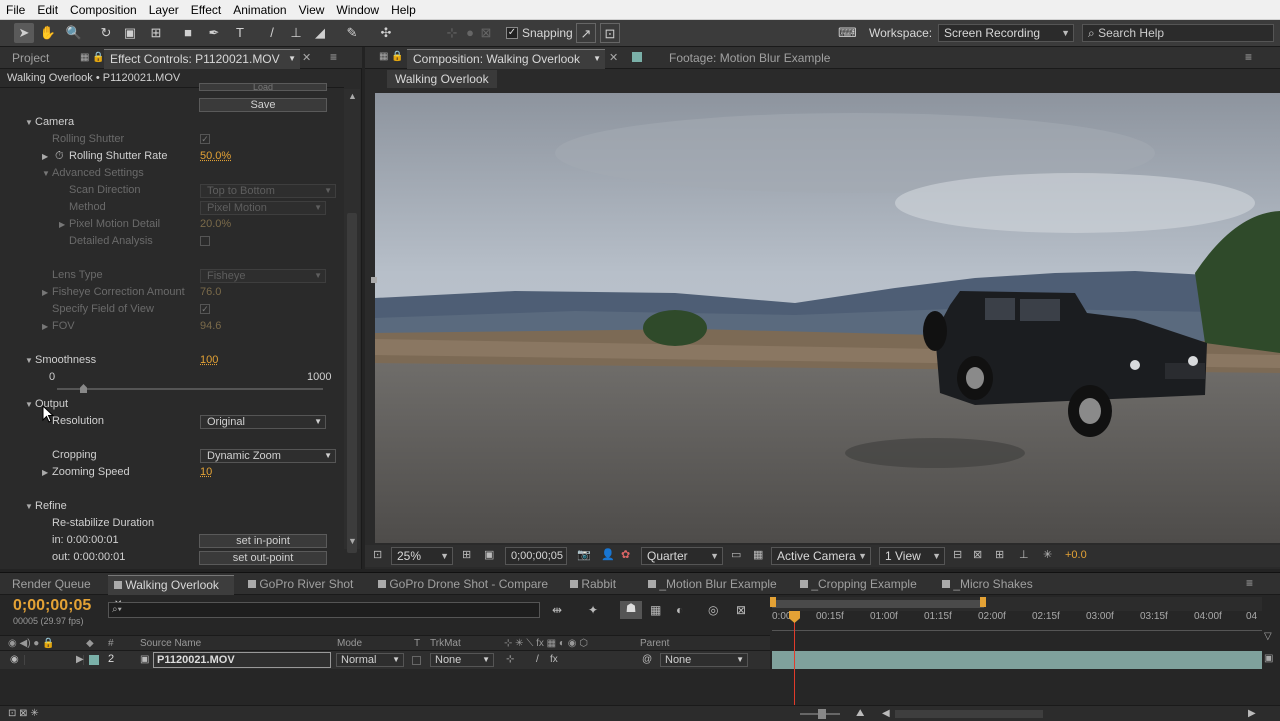 The image size is (1280, 721). What do you see at coordinates (713, 610) in the screenshot?
I see `brainstorm-icon: ◎` at bounding box center [713, 610].